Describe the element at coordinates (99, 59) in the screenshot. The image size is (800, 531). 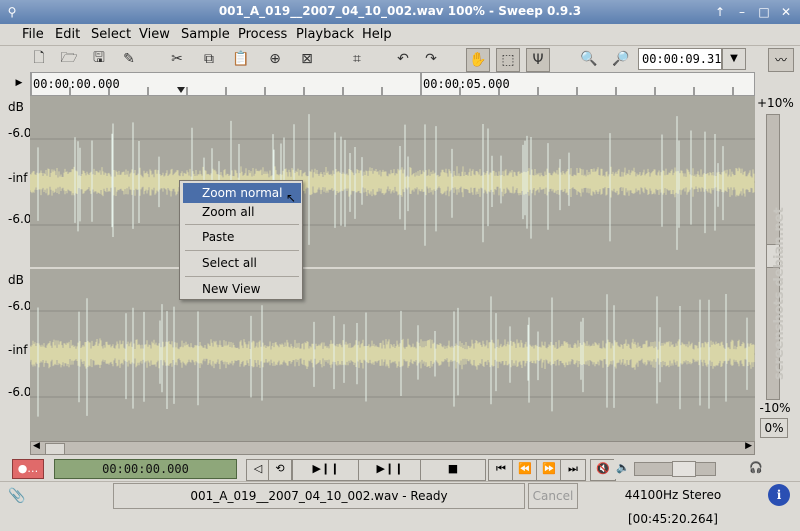
I see `save-icon: 🖫` at that location.